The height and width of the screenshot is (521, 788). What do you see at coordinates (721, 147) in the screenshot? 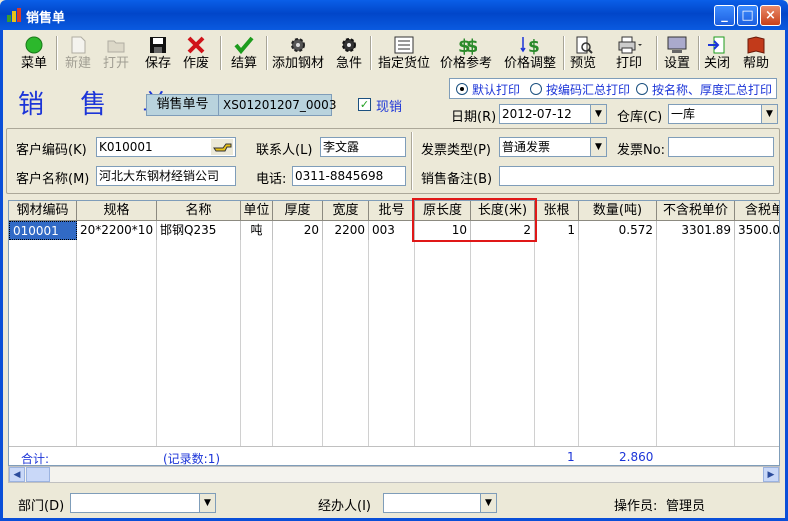
I see `invoice-no-field` at bounding box center [721, 147].